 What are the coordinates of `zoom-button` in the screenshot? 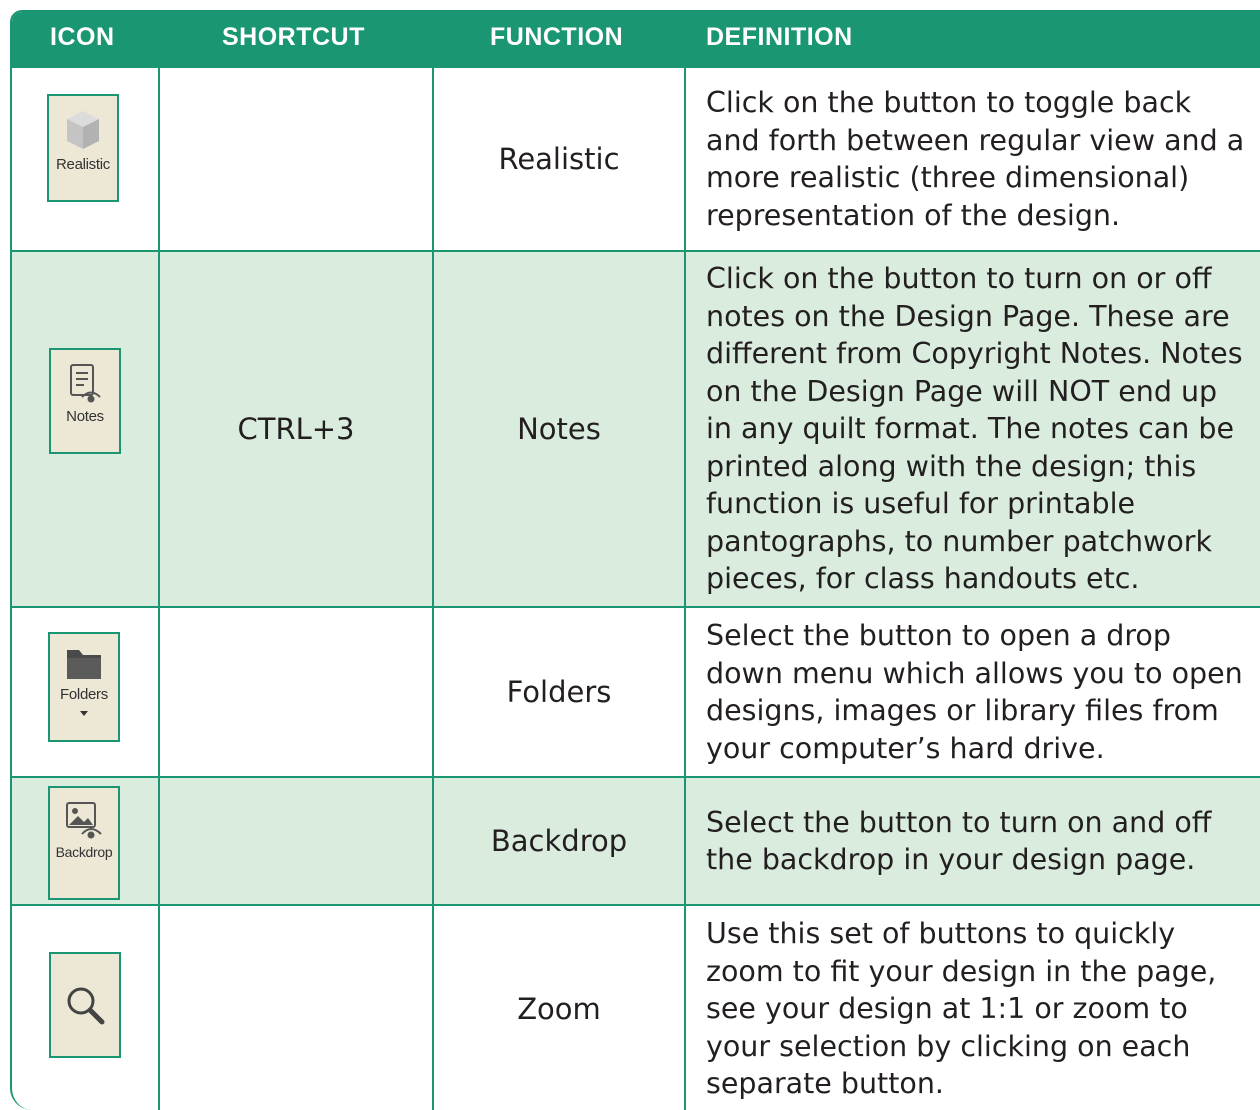 It's located at (85, 1005).